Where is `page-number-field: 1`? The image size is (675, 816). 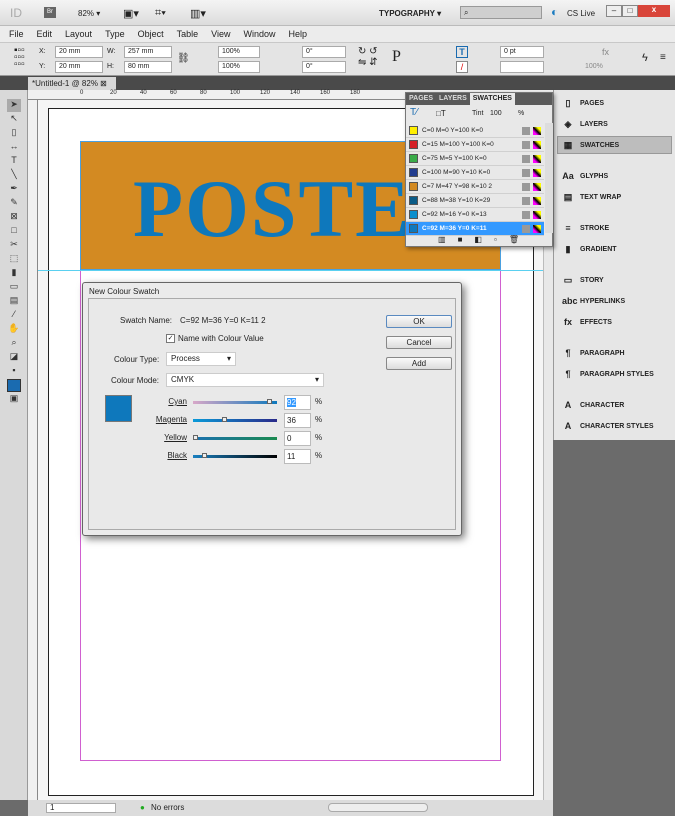 page-number-field: 1 is located at coordinates (81, 808).